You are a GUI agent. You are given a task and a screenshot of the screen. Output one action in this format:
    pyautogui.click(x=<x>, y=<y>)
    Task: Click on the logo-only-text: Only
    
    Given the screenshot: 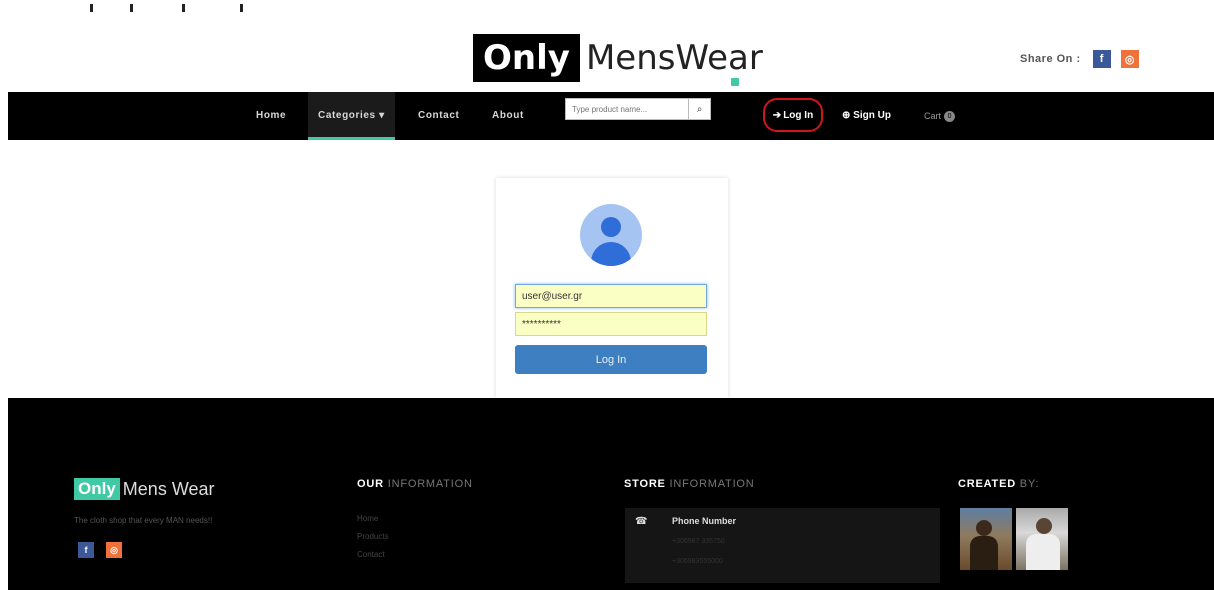 What is the action you would take?
    pyautogui.click(x=526, y=58)
    